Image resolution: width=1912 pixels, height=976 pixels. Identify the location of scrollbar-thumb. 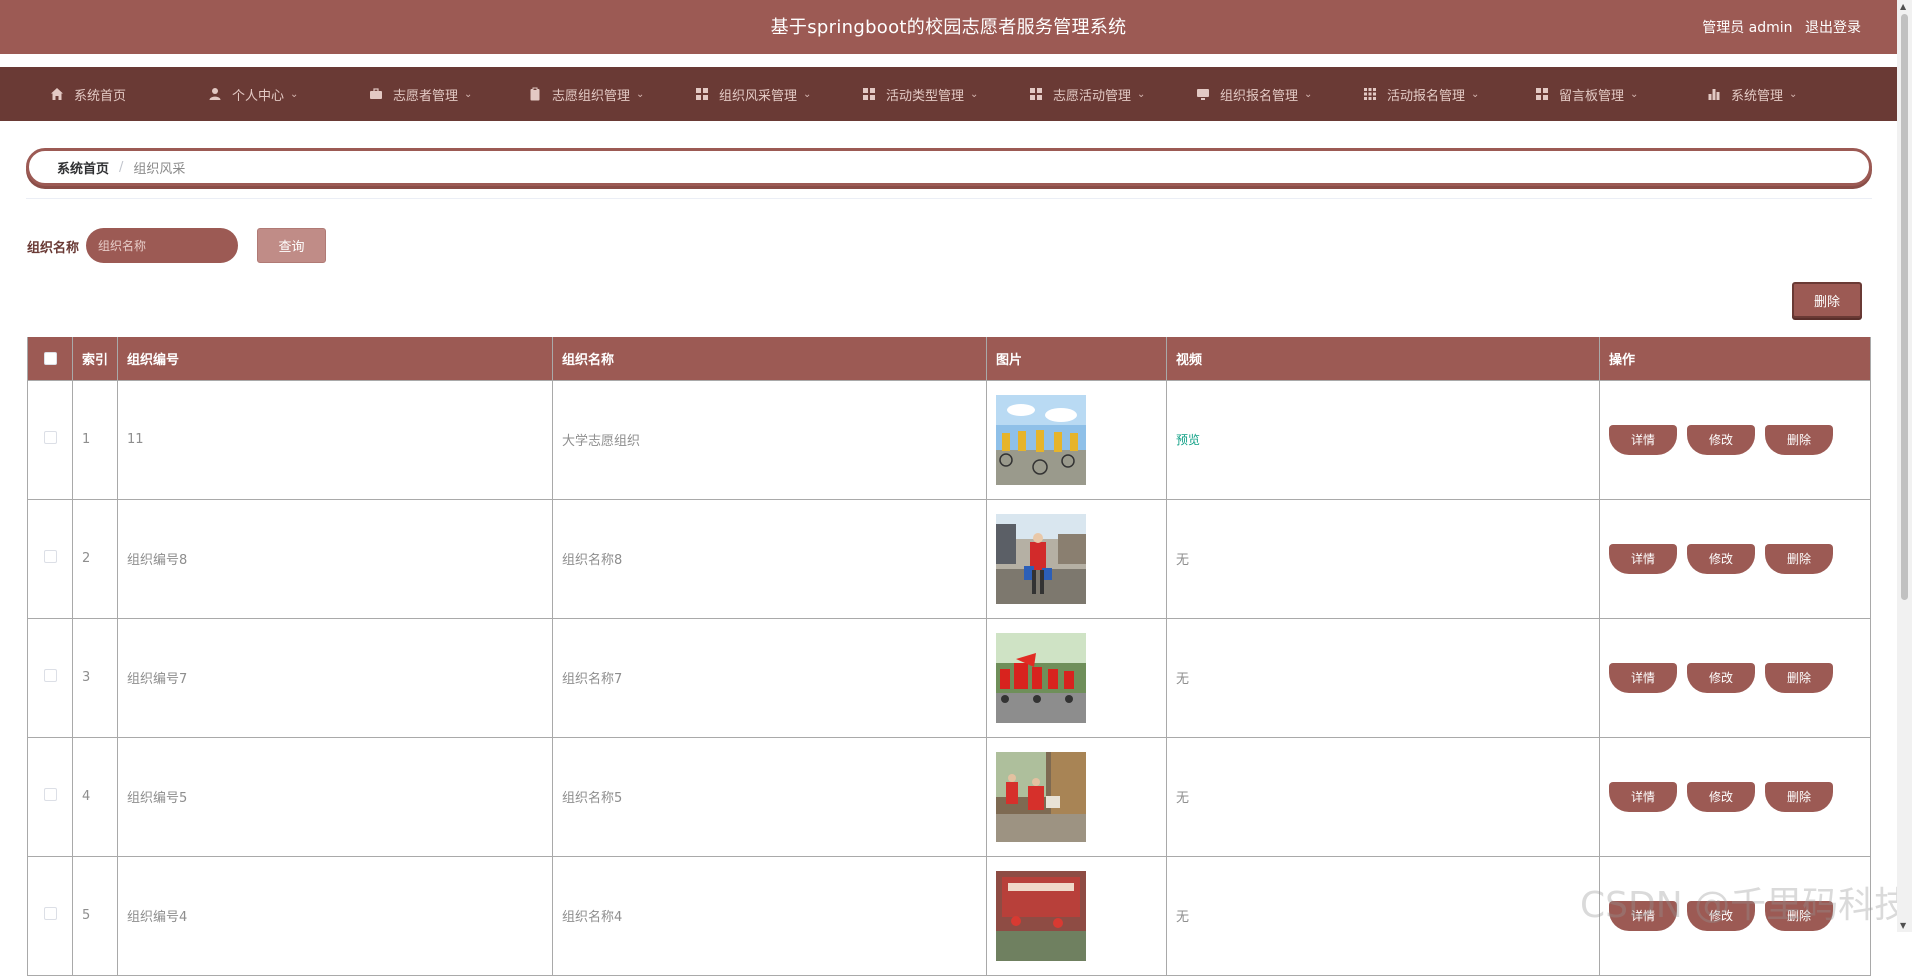
(1904, 307).